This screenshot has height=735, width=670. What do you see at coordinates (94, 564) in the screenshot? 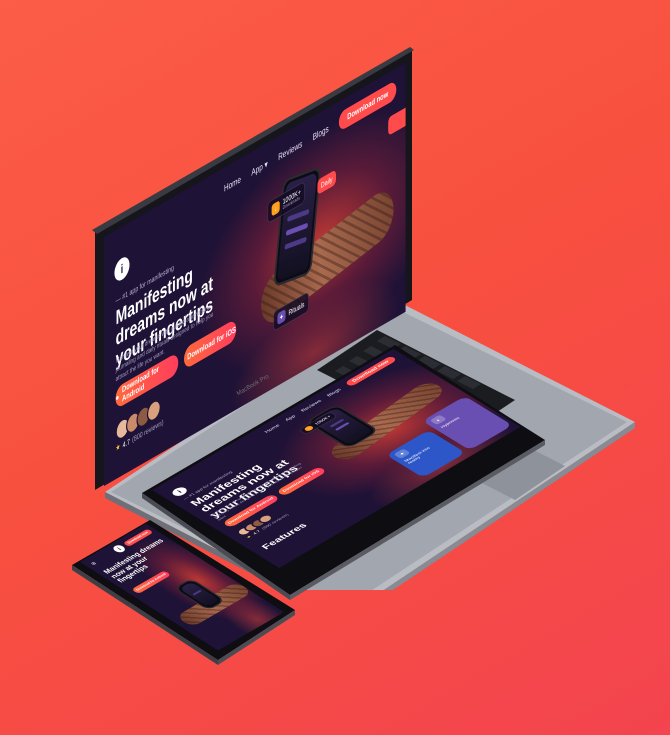
I see `hamburger-icon: ≡` at bounding box center [94, 564].